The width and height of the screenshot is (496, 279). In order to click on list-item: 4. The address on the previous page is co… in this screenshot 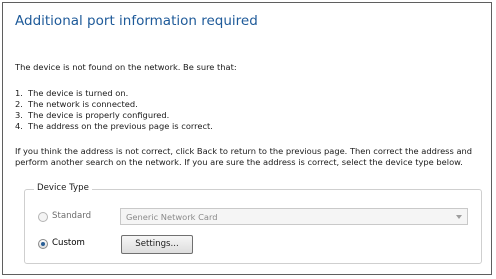, I will do `click(114, 126)`.